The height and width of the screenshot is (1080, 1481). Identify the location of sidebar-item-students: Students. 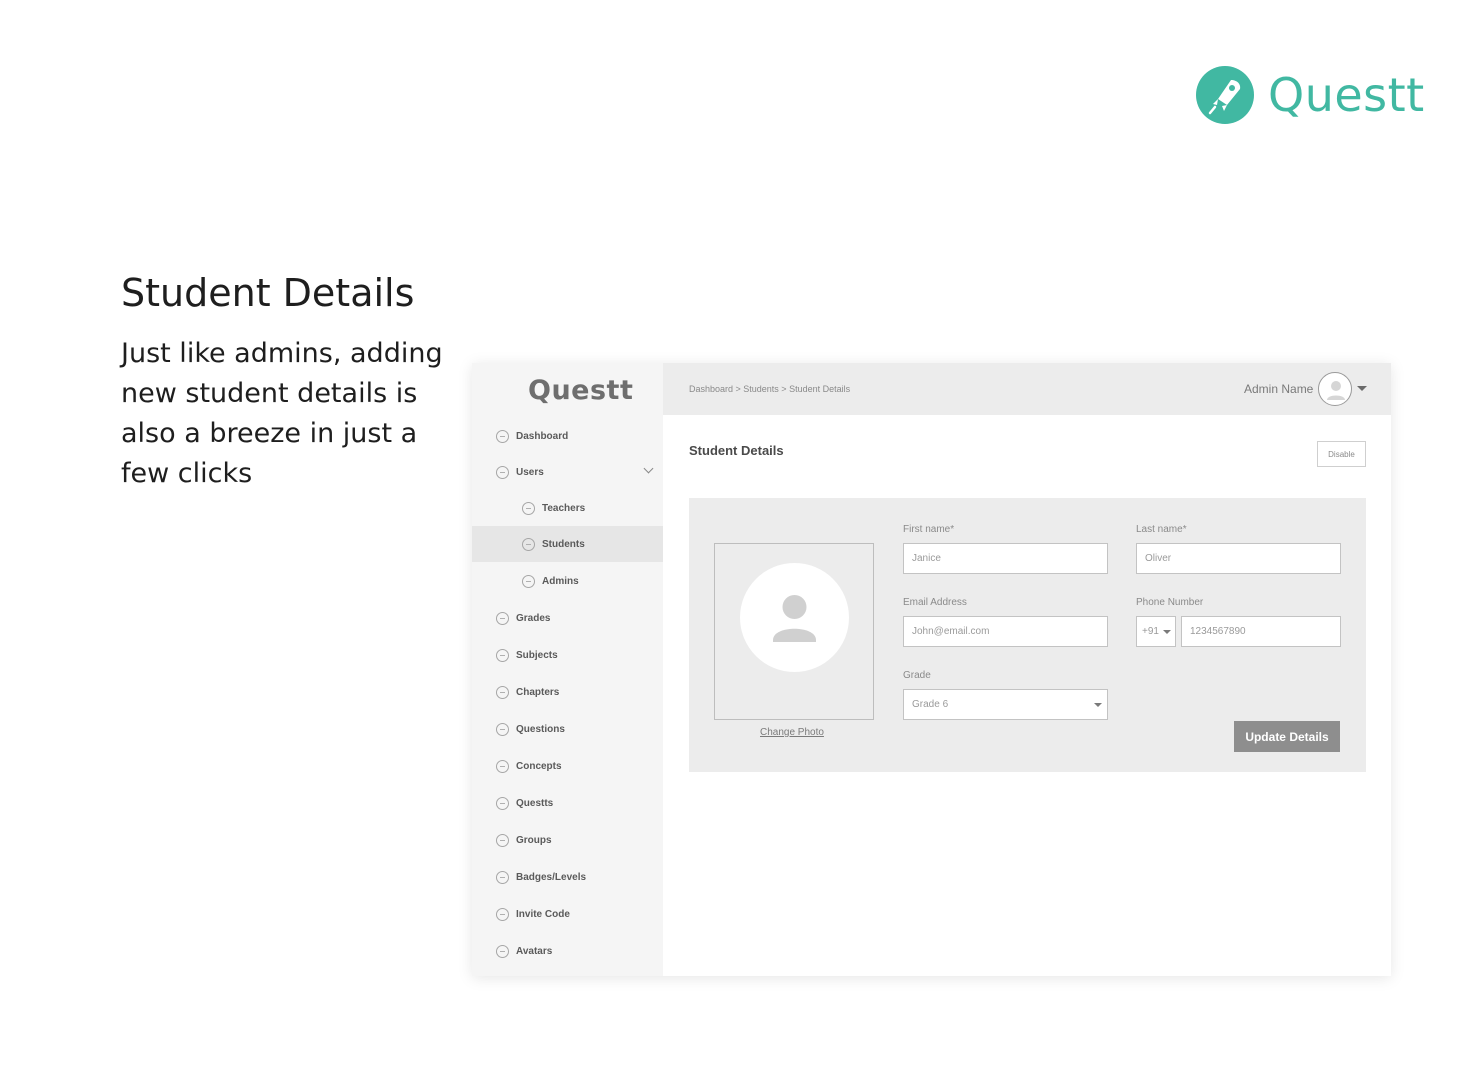
(567, 544).